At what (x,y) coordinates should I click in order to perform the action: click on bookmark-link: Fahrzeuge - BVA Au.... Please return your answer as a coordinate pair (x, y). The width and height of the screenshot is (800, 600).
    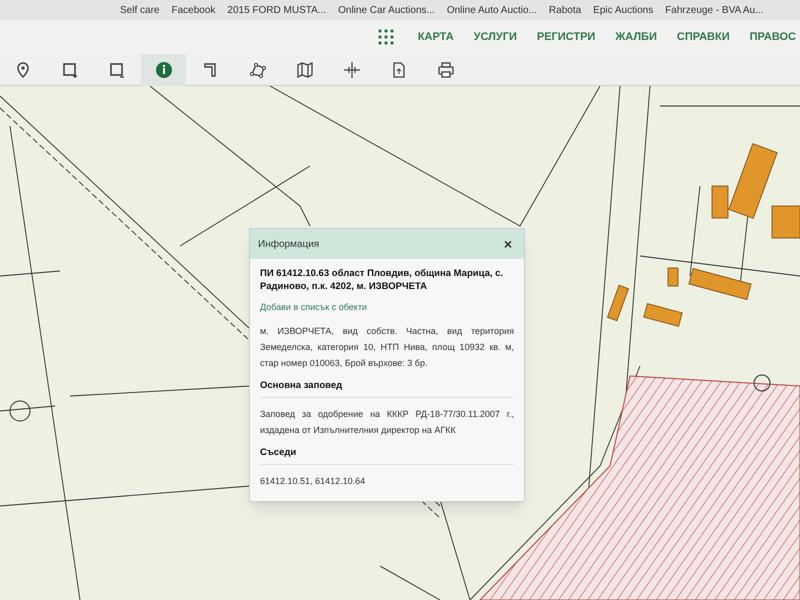
    Looking at the image, I should click on (714, 10).